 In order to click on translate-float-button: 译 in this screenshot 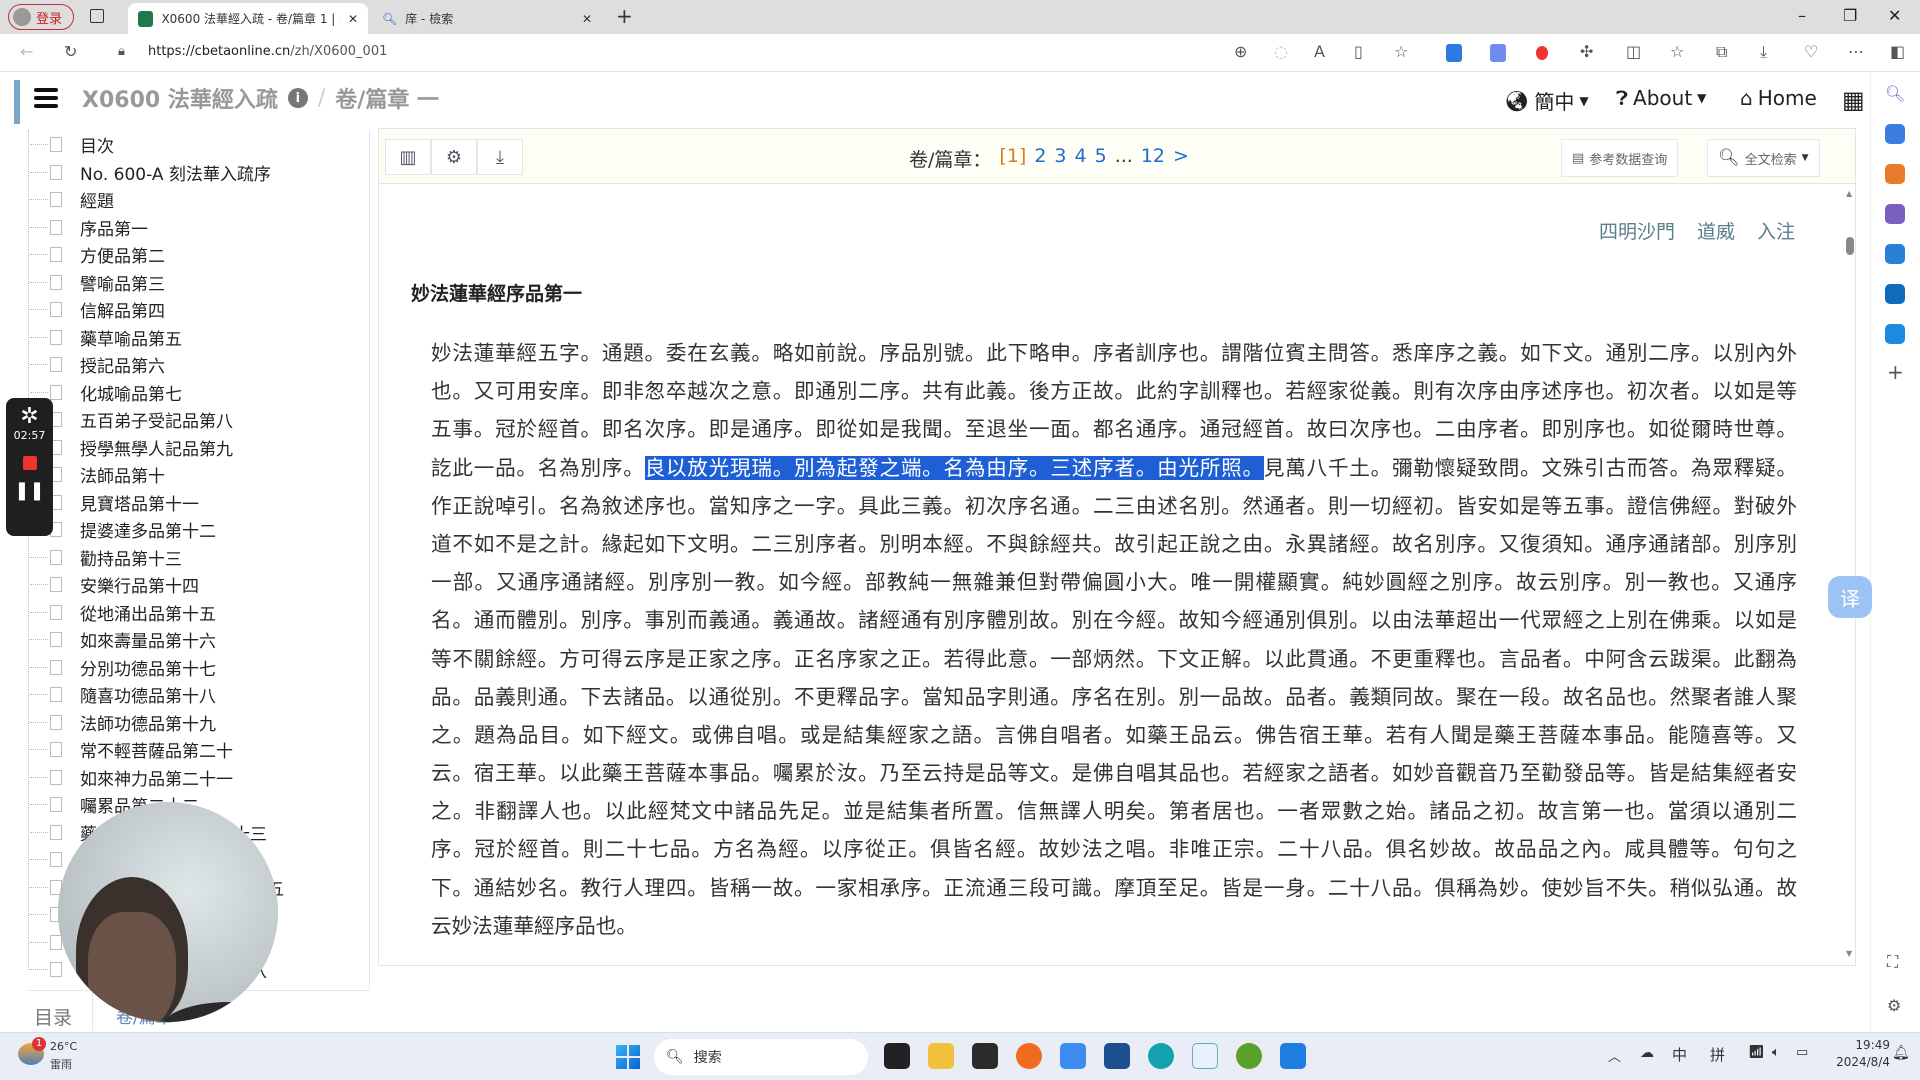, I will do `click(1850, 597)`.